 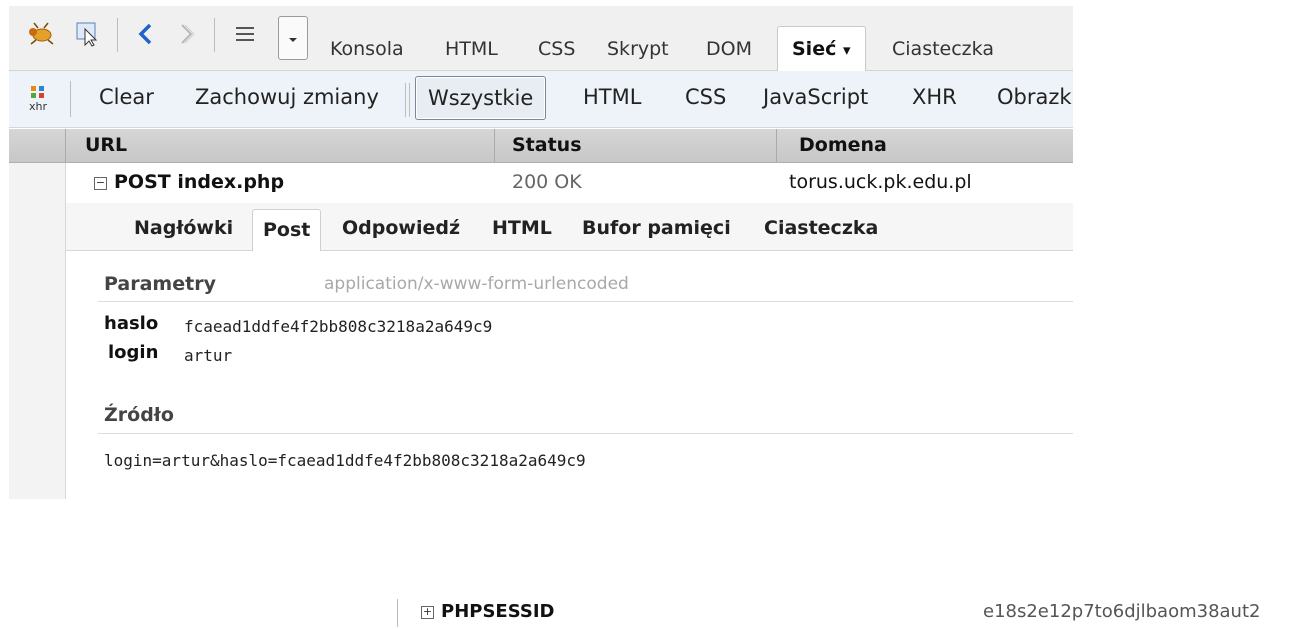 I want to click on chevron-down-icon: ▾, so click(x=846, y=50).